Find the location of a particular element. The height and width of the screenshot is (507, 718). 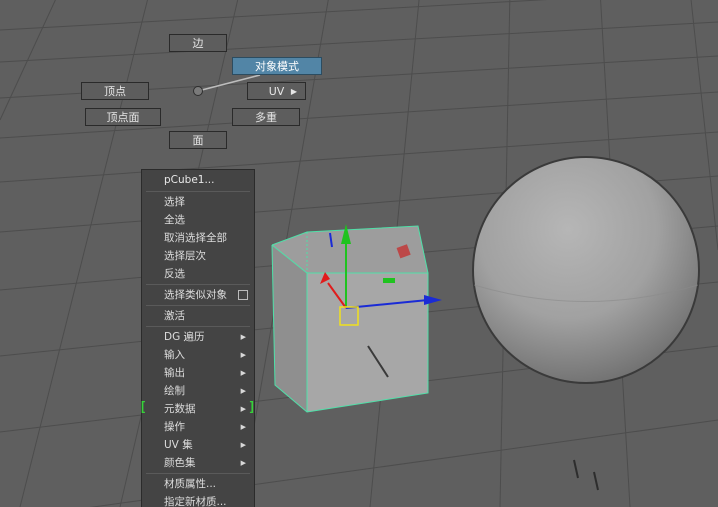

menu-item-label: 选择层次 is located at coordinates (185, 256).